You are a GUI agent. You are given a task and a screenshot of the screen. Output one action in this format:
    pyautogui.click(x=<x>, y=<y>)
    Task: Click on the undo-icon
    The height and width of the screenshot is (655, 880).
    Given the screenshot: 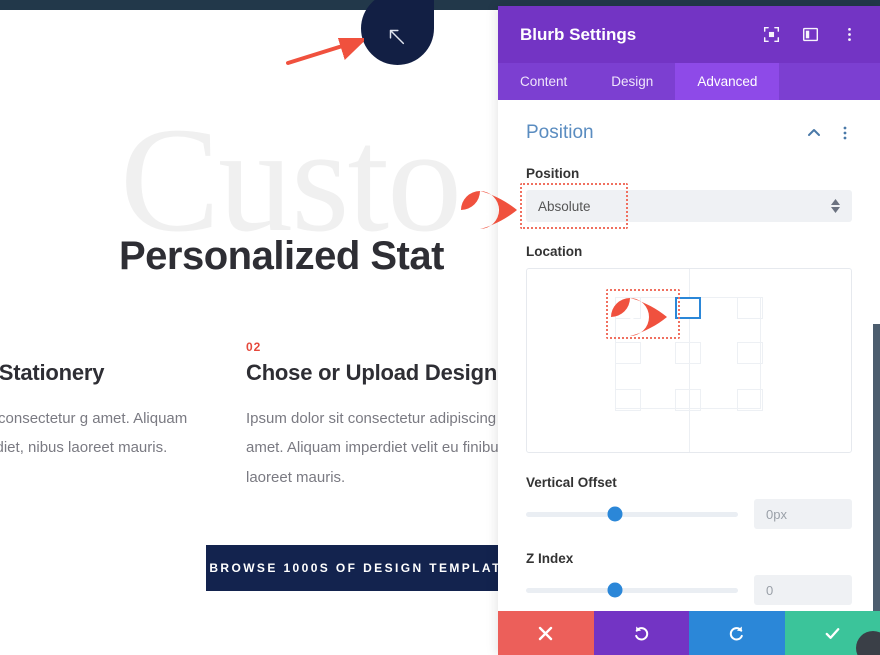 What is the action you would take?
    pyautogui.click(x=641, y=632)
    